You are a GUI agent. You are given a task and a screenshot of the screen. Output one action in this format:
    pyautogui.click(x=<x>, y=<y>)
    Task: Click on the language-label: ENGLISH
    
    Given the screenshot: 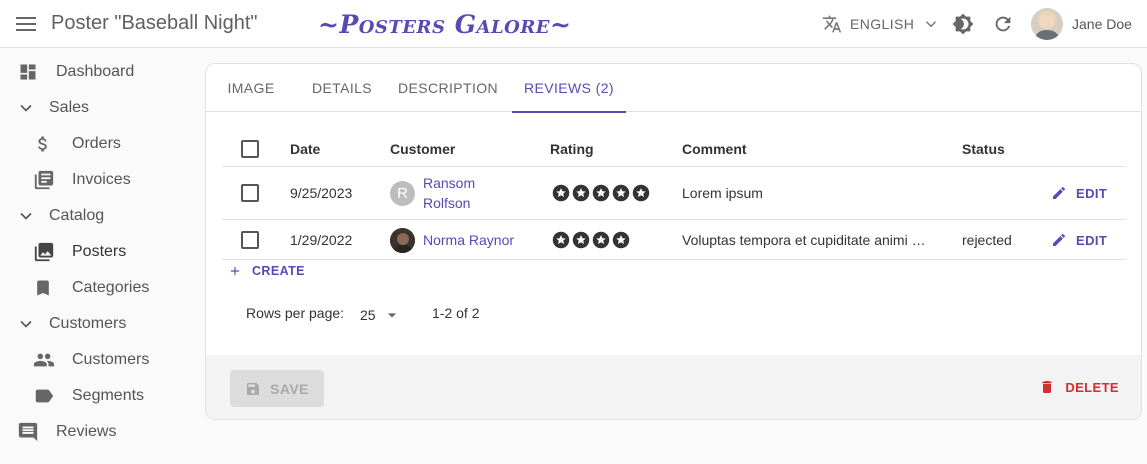 What is the action you would take?
    pyautogui.click(x=882, y=24)
    